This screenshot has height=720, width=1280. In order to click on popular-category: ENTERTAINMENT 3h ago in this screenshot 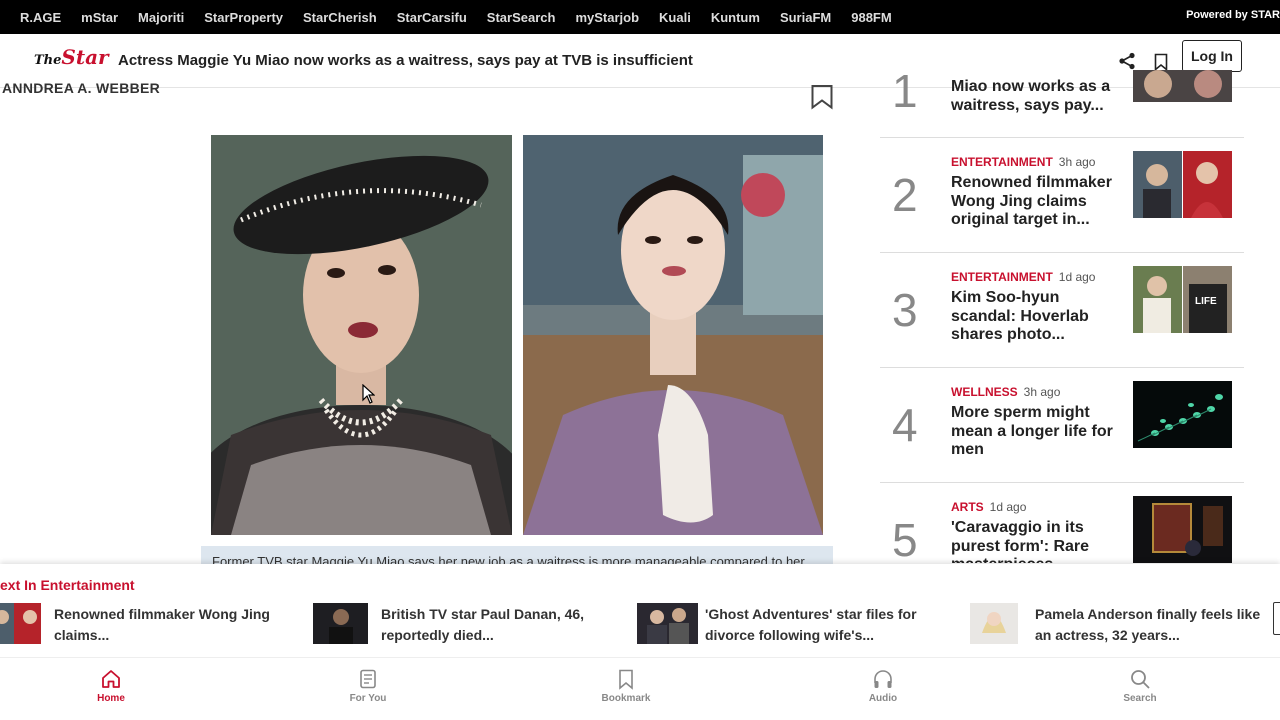, I will do `click(1023, 162)`.